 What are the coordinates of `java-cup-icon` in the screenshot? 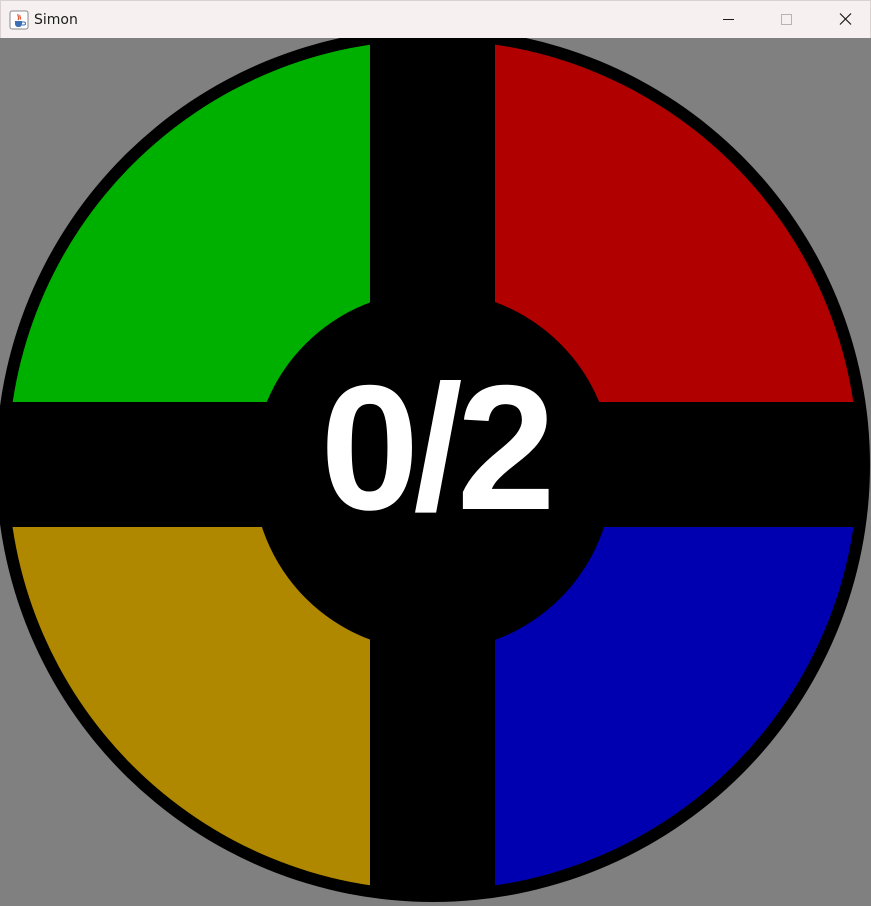 It's located at (19, 20).